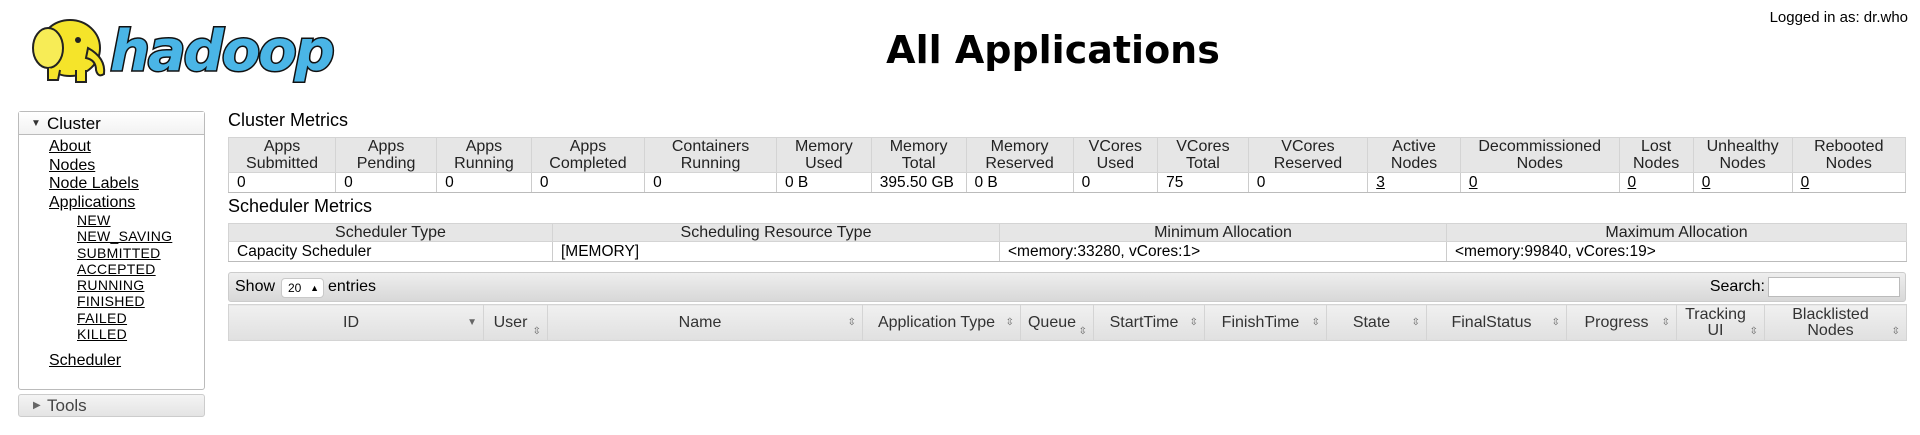  I want to click on page-size-select: 20 ▲︎, so click(302, 288).